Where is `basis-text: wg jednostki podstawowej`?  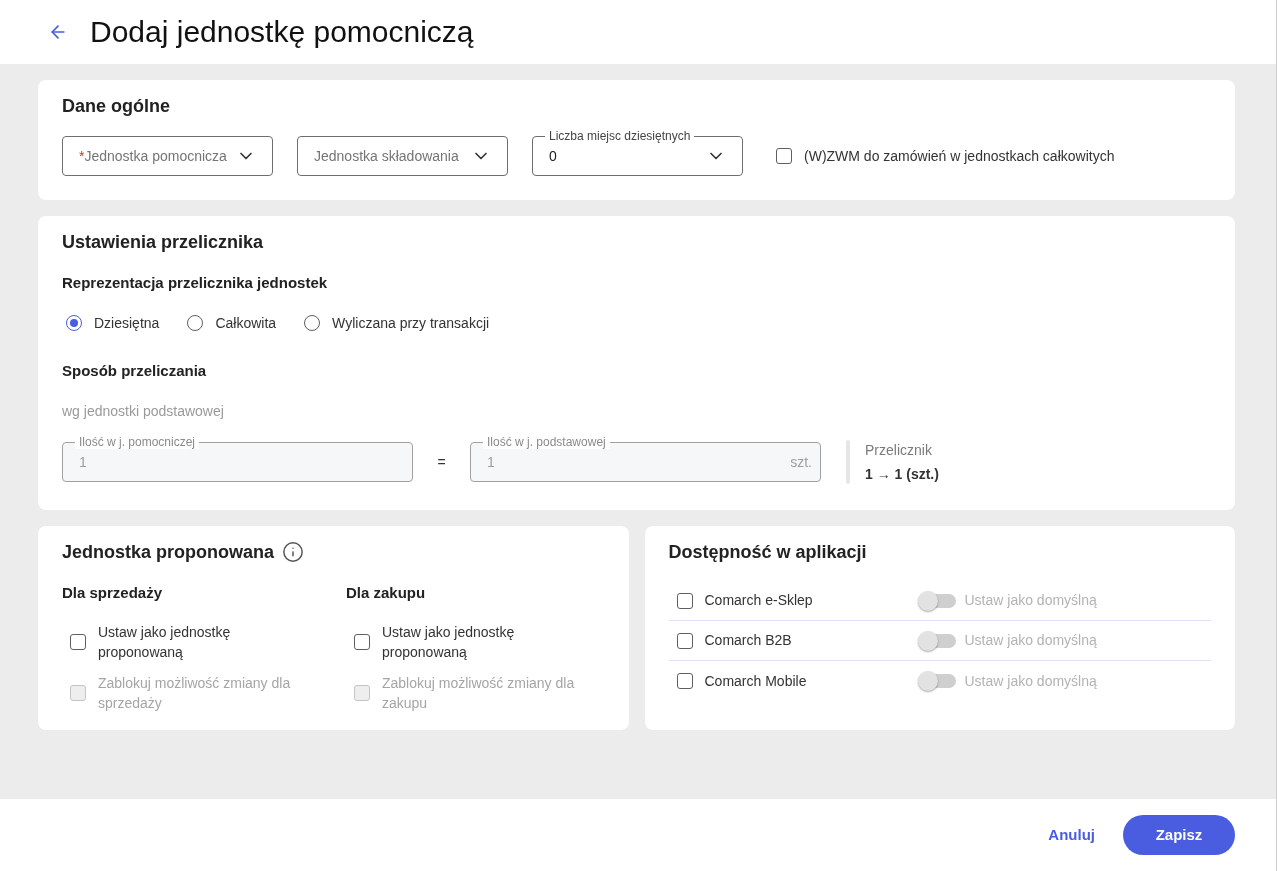 basis-text: wg jednostki podstawowej is located at coordinates (143, 411).